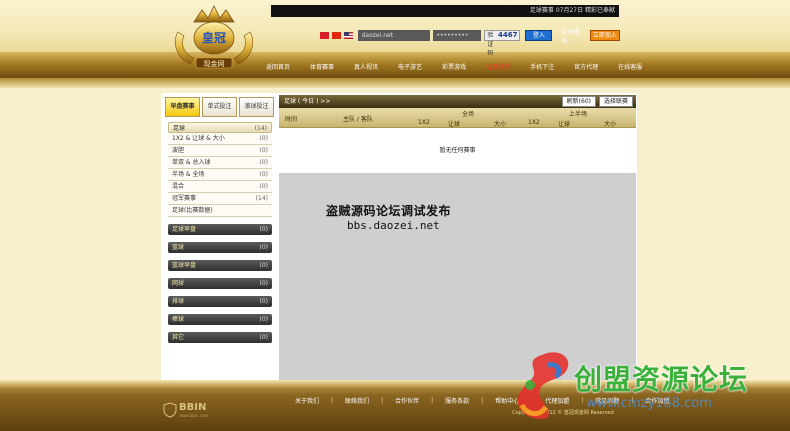 This screenshot has height=431, width=790. What do you see at coordinates (178, 337) in the screenshot?
I see `category-label: 其它` at bounding box center [178, 337].